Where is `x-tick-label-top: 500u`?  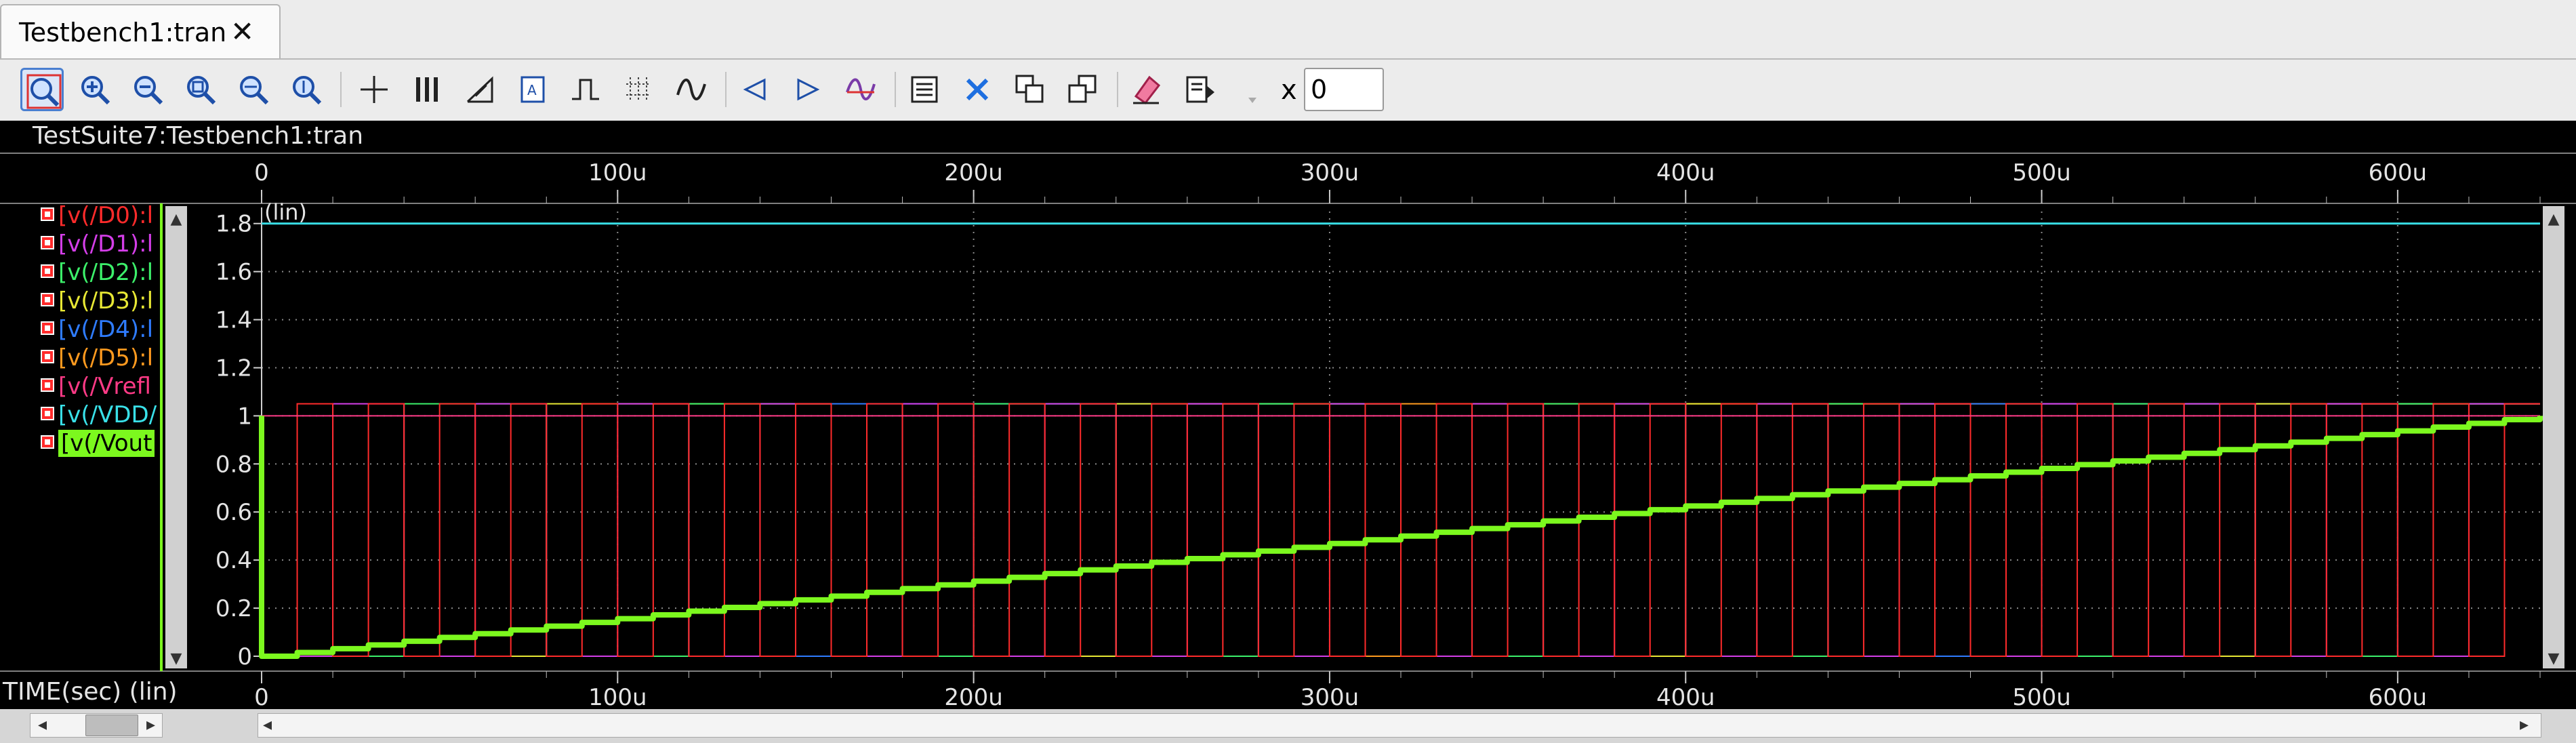
x-tick-label-top: 500u is located at coordinates (2041, 172).